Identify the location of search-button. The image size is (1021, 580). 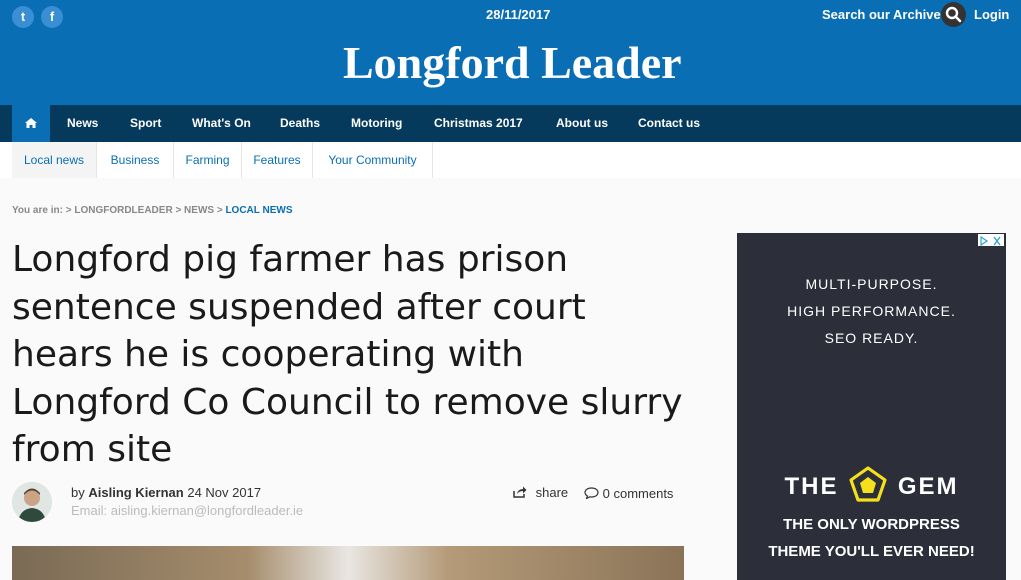
(953, 14).